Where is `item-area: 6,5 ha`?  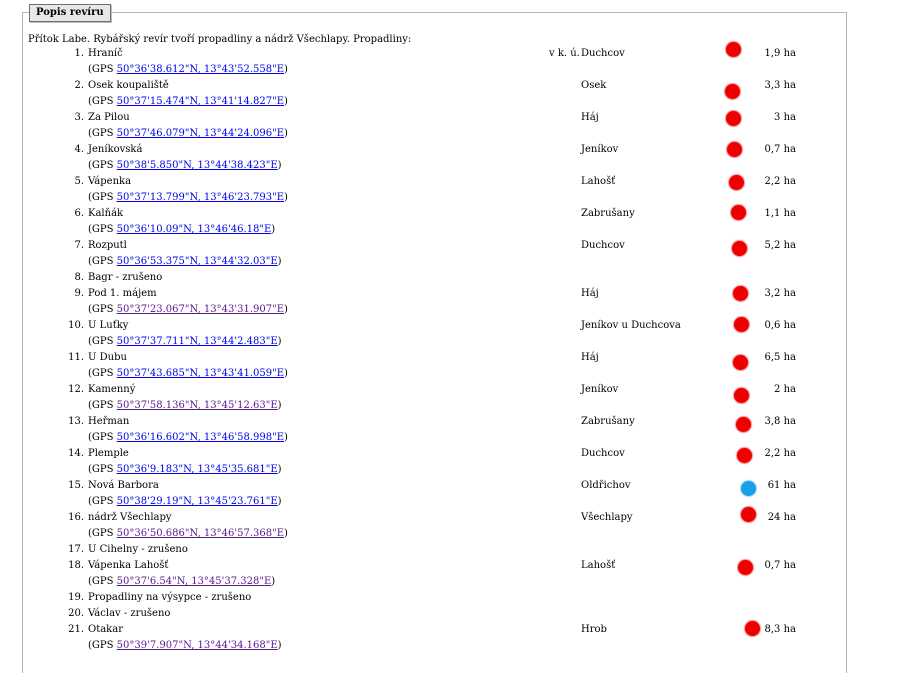
item-area: 6,5 ha is located at coordinates (780, 357).